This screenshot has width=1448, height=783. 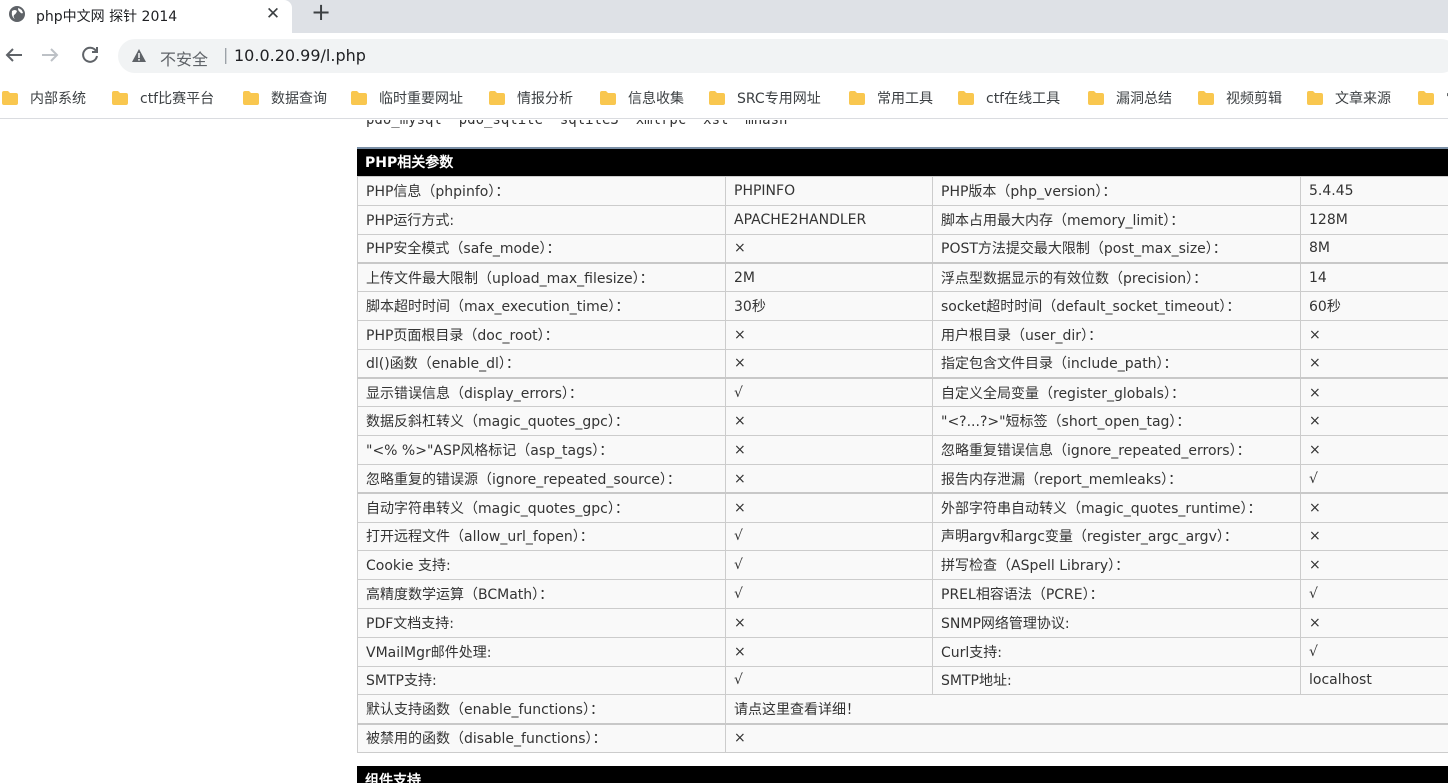 I want to click on label-cell: dl()函数（enable_dl）：, so click(x=541, y=363).